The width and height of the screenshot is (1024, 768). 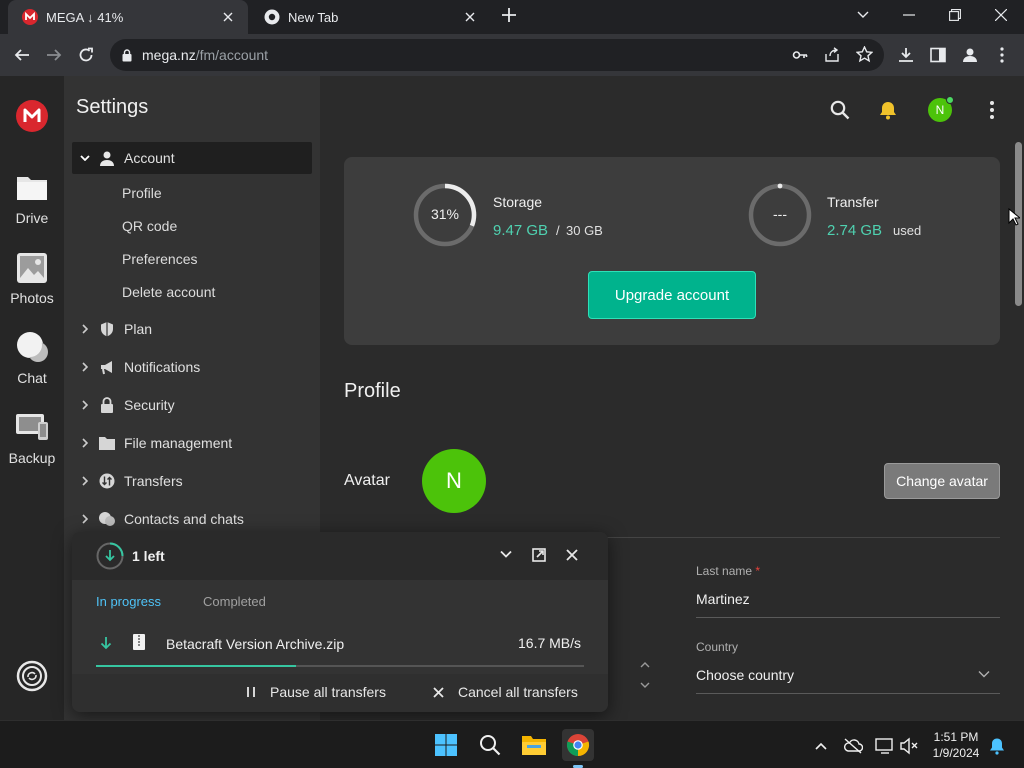 What do you see at coordinates (178, 443) in the screenshot?
I see `sidebar-item-label: File management` at bounding box center [178, 443].